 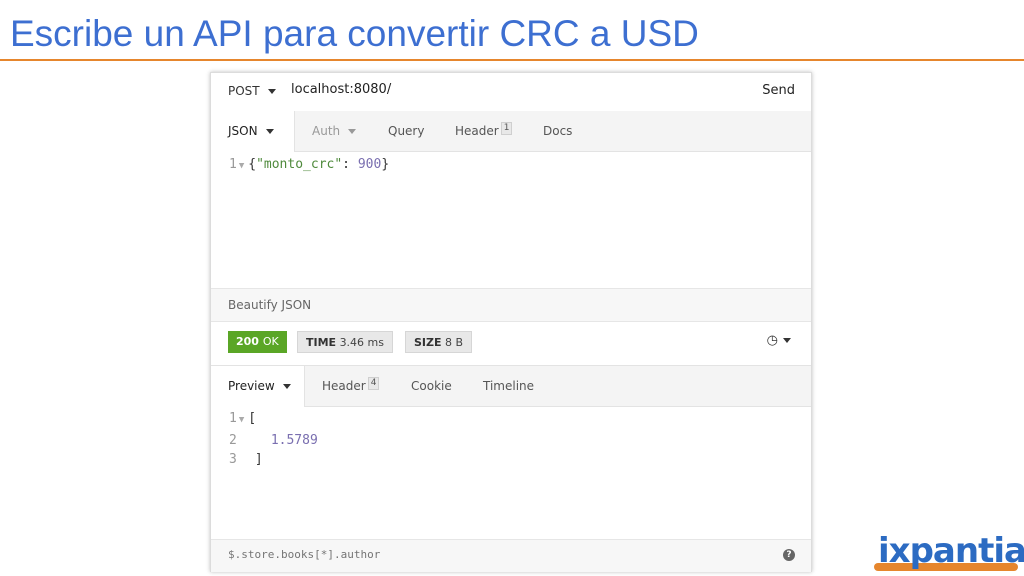 What do you see at coordinates (511, 305) in the screenshot?
I see `beautify-bar: Beautify JSON` at bounding box center [511, 305].